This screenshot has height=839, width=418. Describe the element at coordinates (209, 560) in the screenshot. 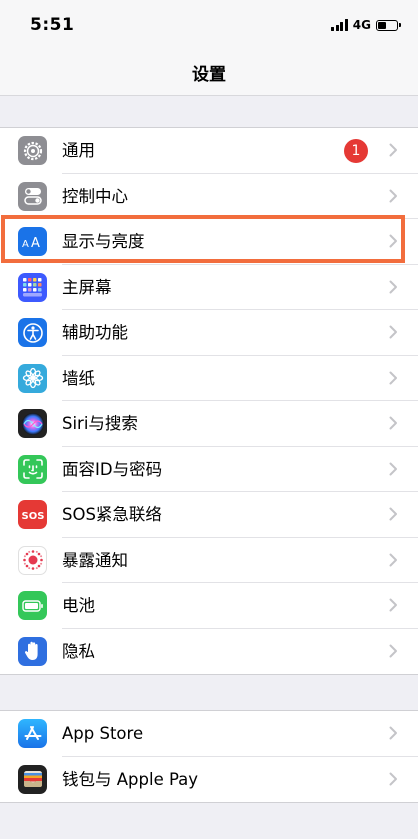

I see `row-exposure-notifications: 暴露通知` at that location.